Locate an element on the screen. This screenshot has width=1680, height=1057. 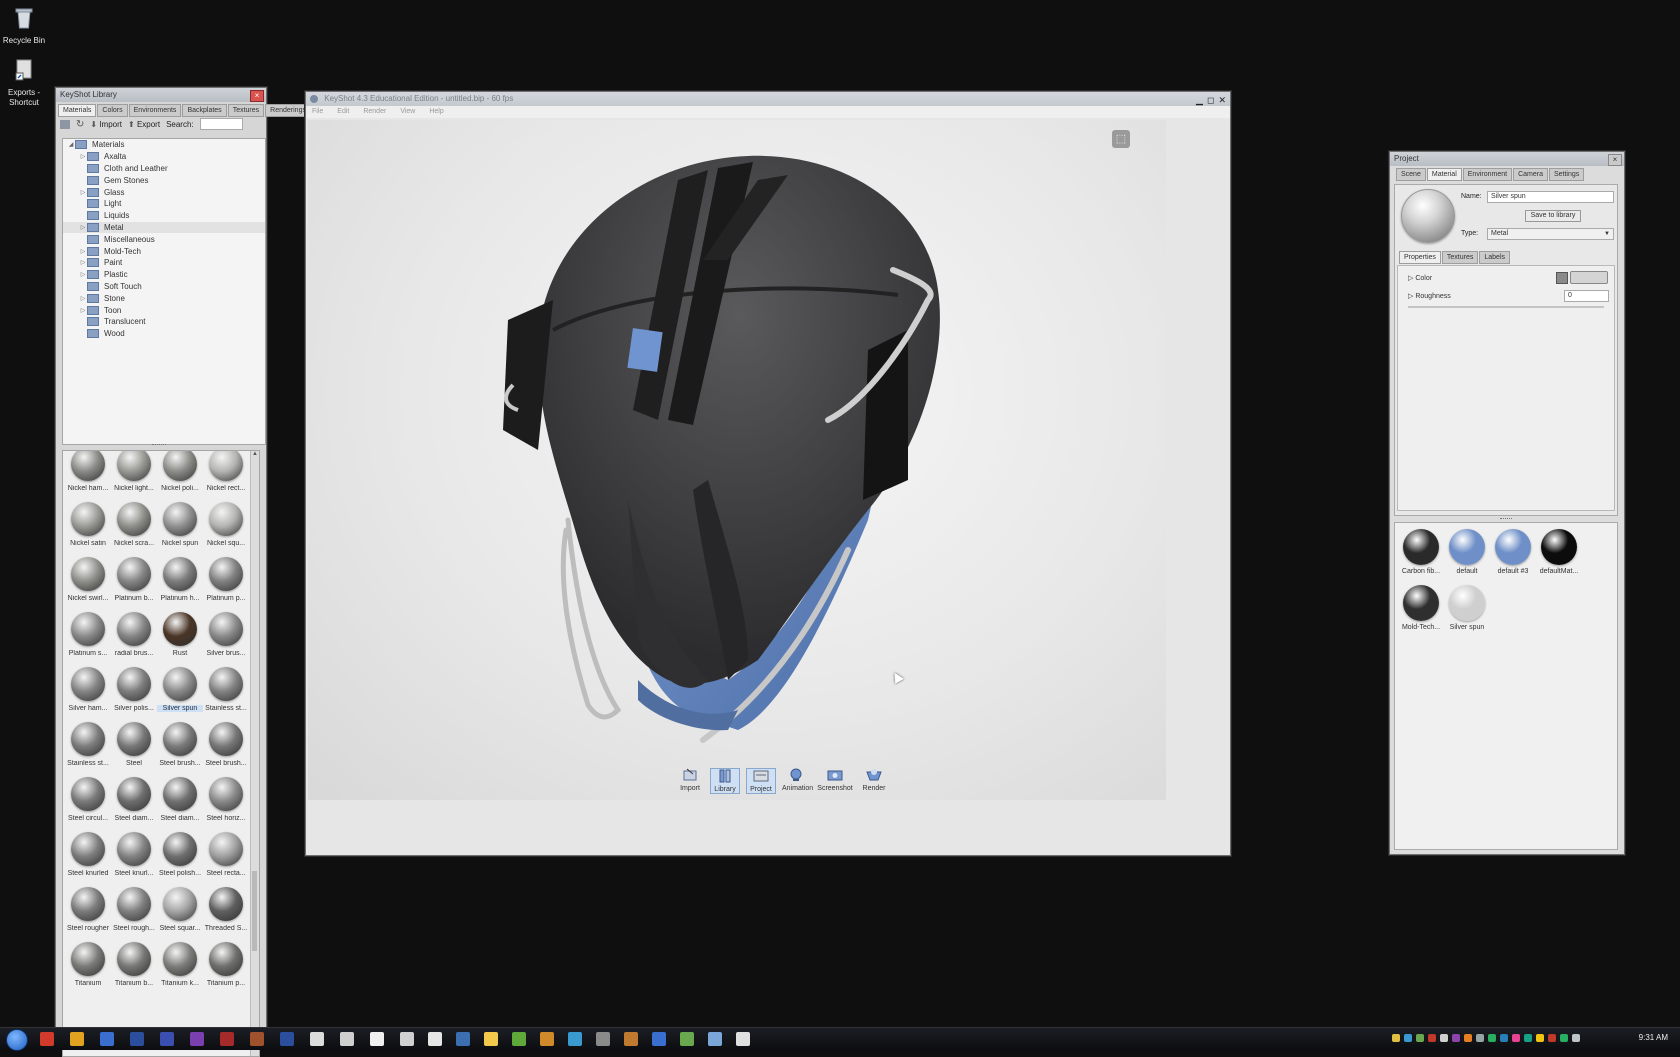
tree-item: ▷ Paint is located at coordinates (164, 263).